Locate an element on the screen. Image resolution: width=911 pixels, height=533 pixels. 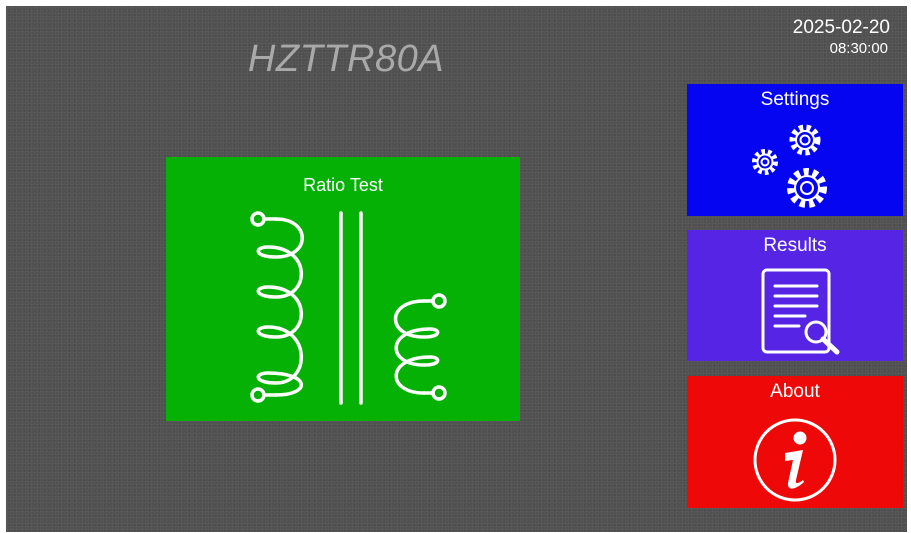
about-button: About is located at coordinates (795, 442).